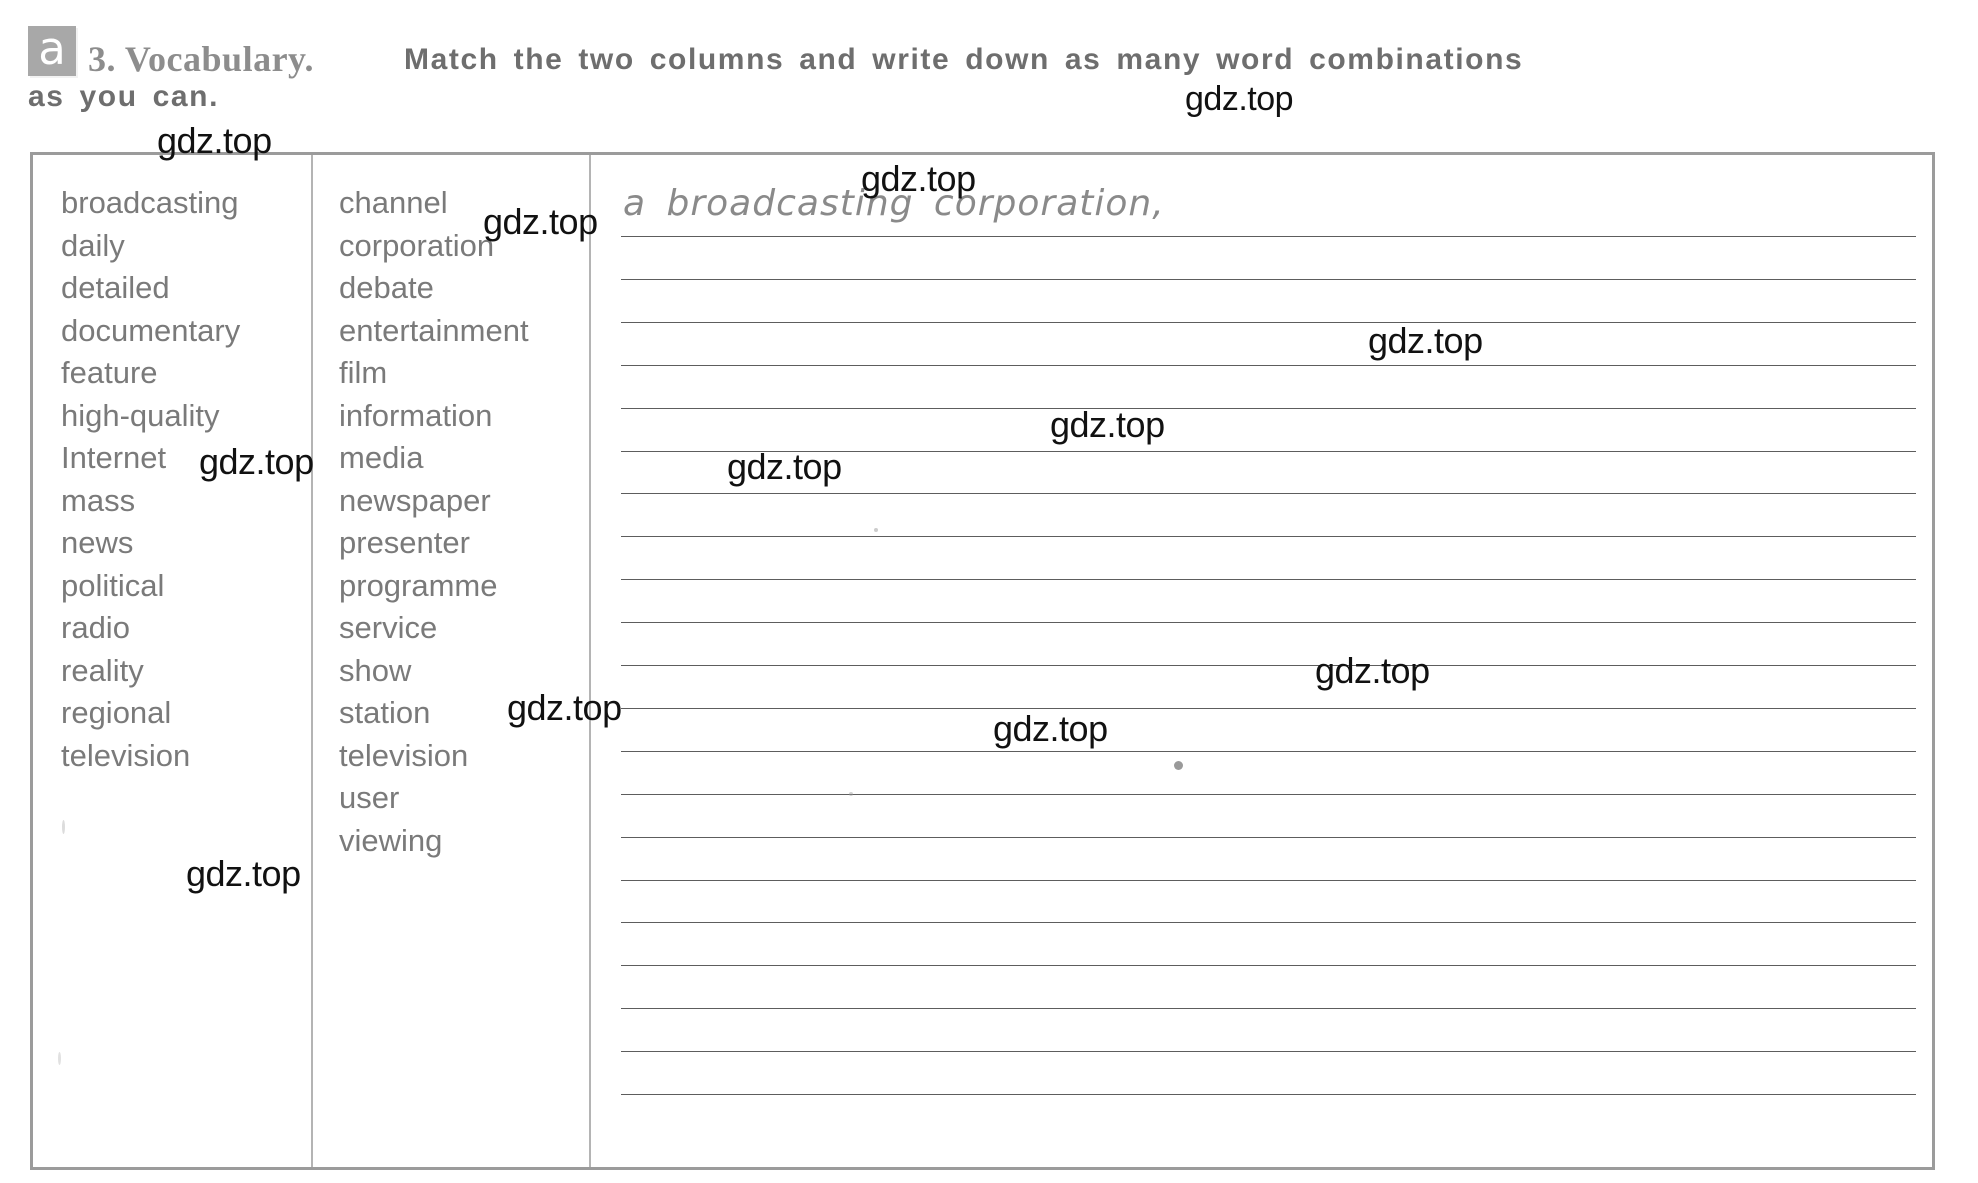 This screenshot has height=1183, width=1978. What do you see at coordinates (464, 798) in the screenshot?
I see `word-right-item: user` at bounding box center [464, 798].